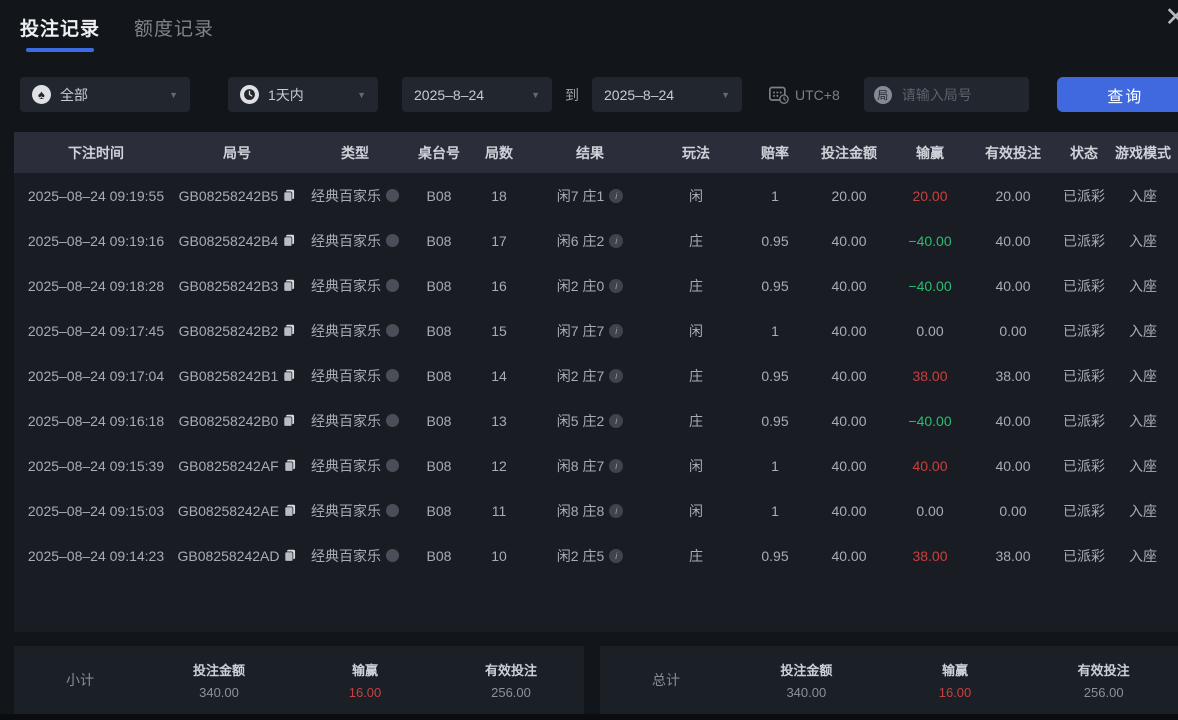 The height and width of the screenshot is (720, 1178). What do you see at coordinates (580, 375) in the screenshot?
I see `result-text: 闲2 庄7` at bounding box center [580, 375].